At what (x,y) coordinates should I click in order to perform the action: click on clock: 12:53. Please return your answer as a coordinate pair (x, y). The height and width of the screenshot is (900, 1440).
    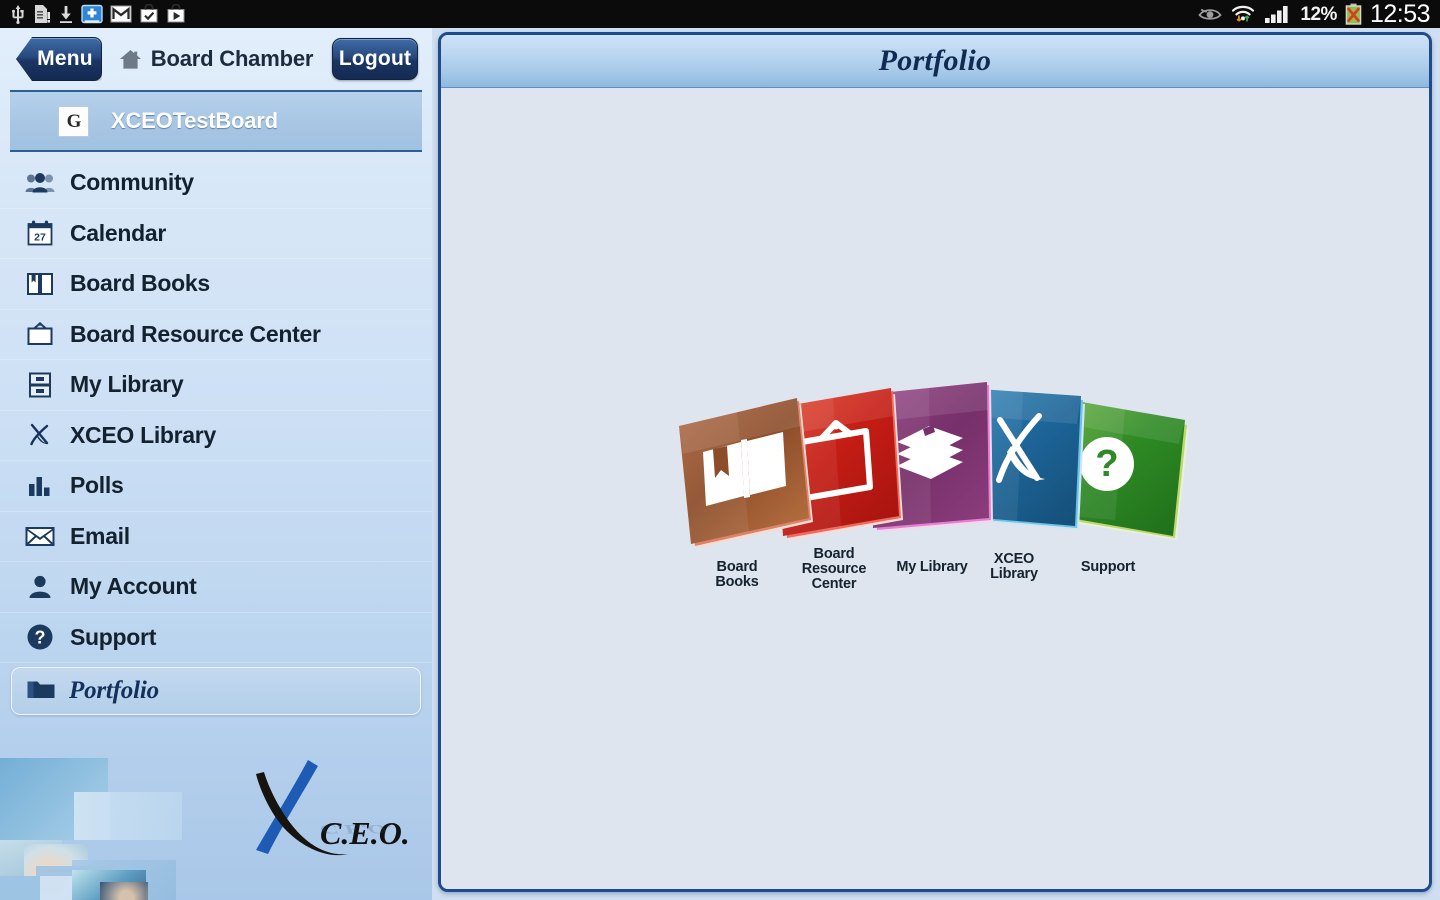
    Looking at the image, I should click on (1400, 14).